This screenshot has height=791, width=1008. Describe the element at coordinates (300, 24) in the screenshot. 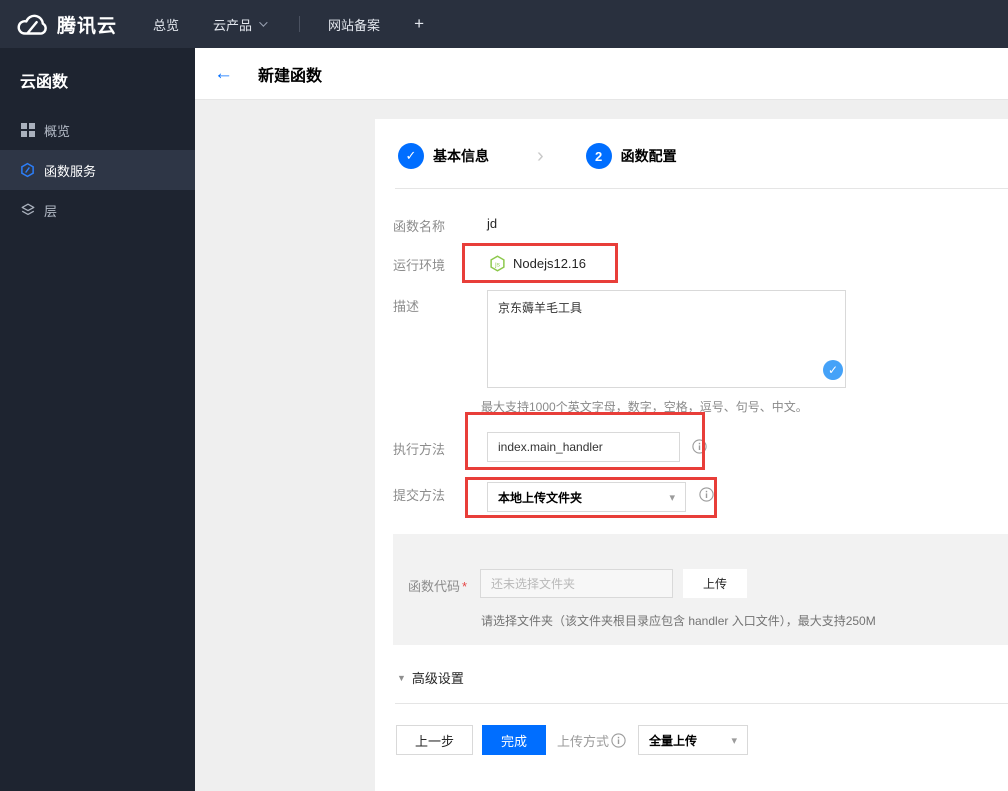

I see `nav-divider` at that location.